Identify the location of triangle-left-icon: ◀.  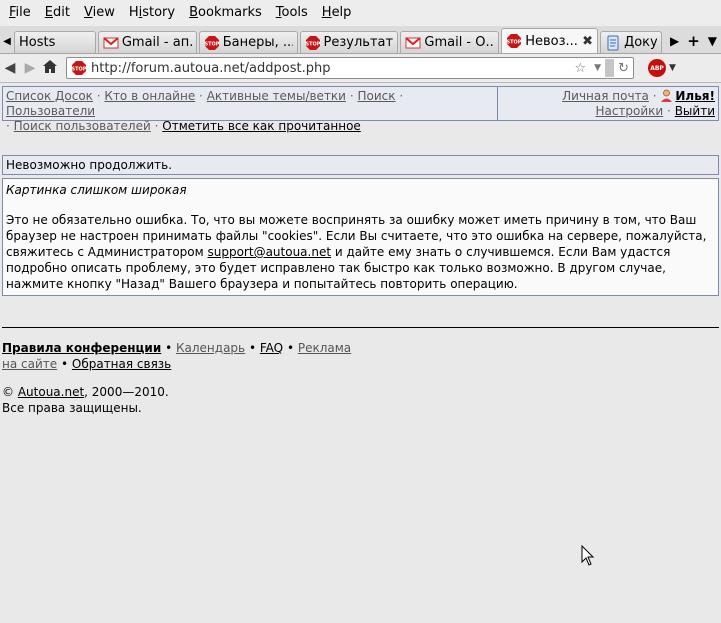
(7, 41).